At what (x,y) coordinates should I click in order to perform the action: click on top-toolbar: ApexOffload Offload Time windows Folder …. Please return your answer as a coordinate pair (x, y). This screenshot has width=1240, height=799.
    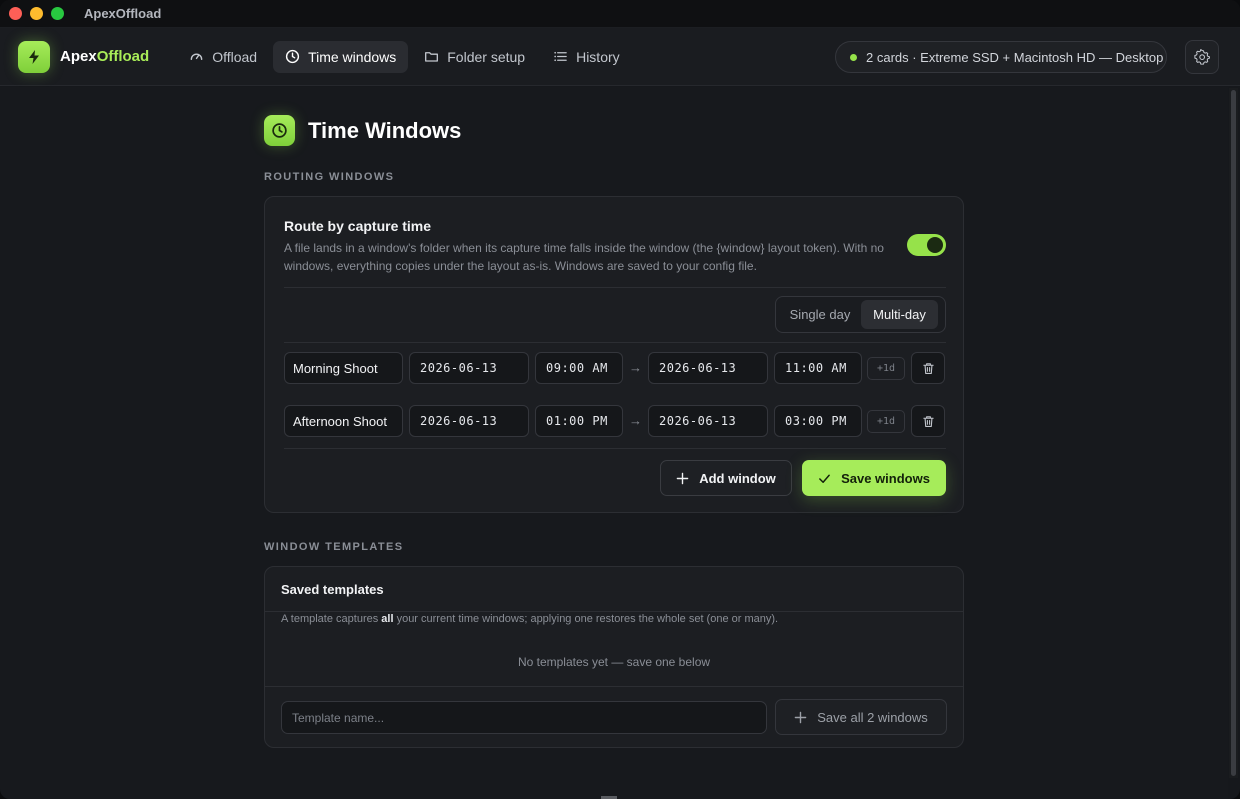
    Looking at the image, I should click on (620, 57).